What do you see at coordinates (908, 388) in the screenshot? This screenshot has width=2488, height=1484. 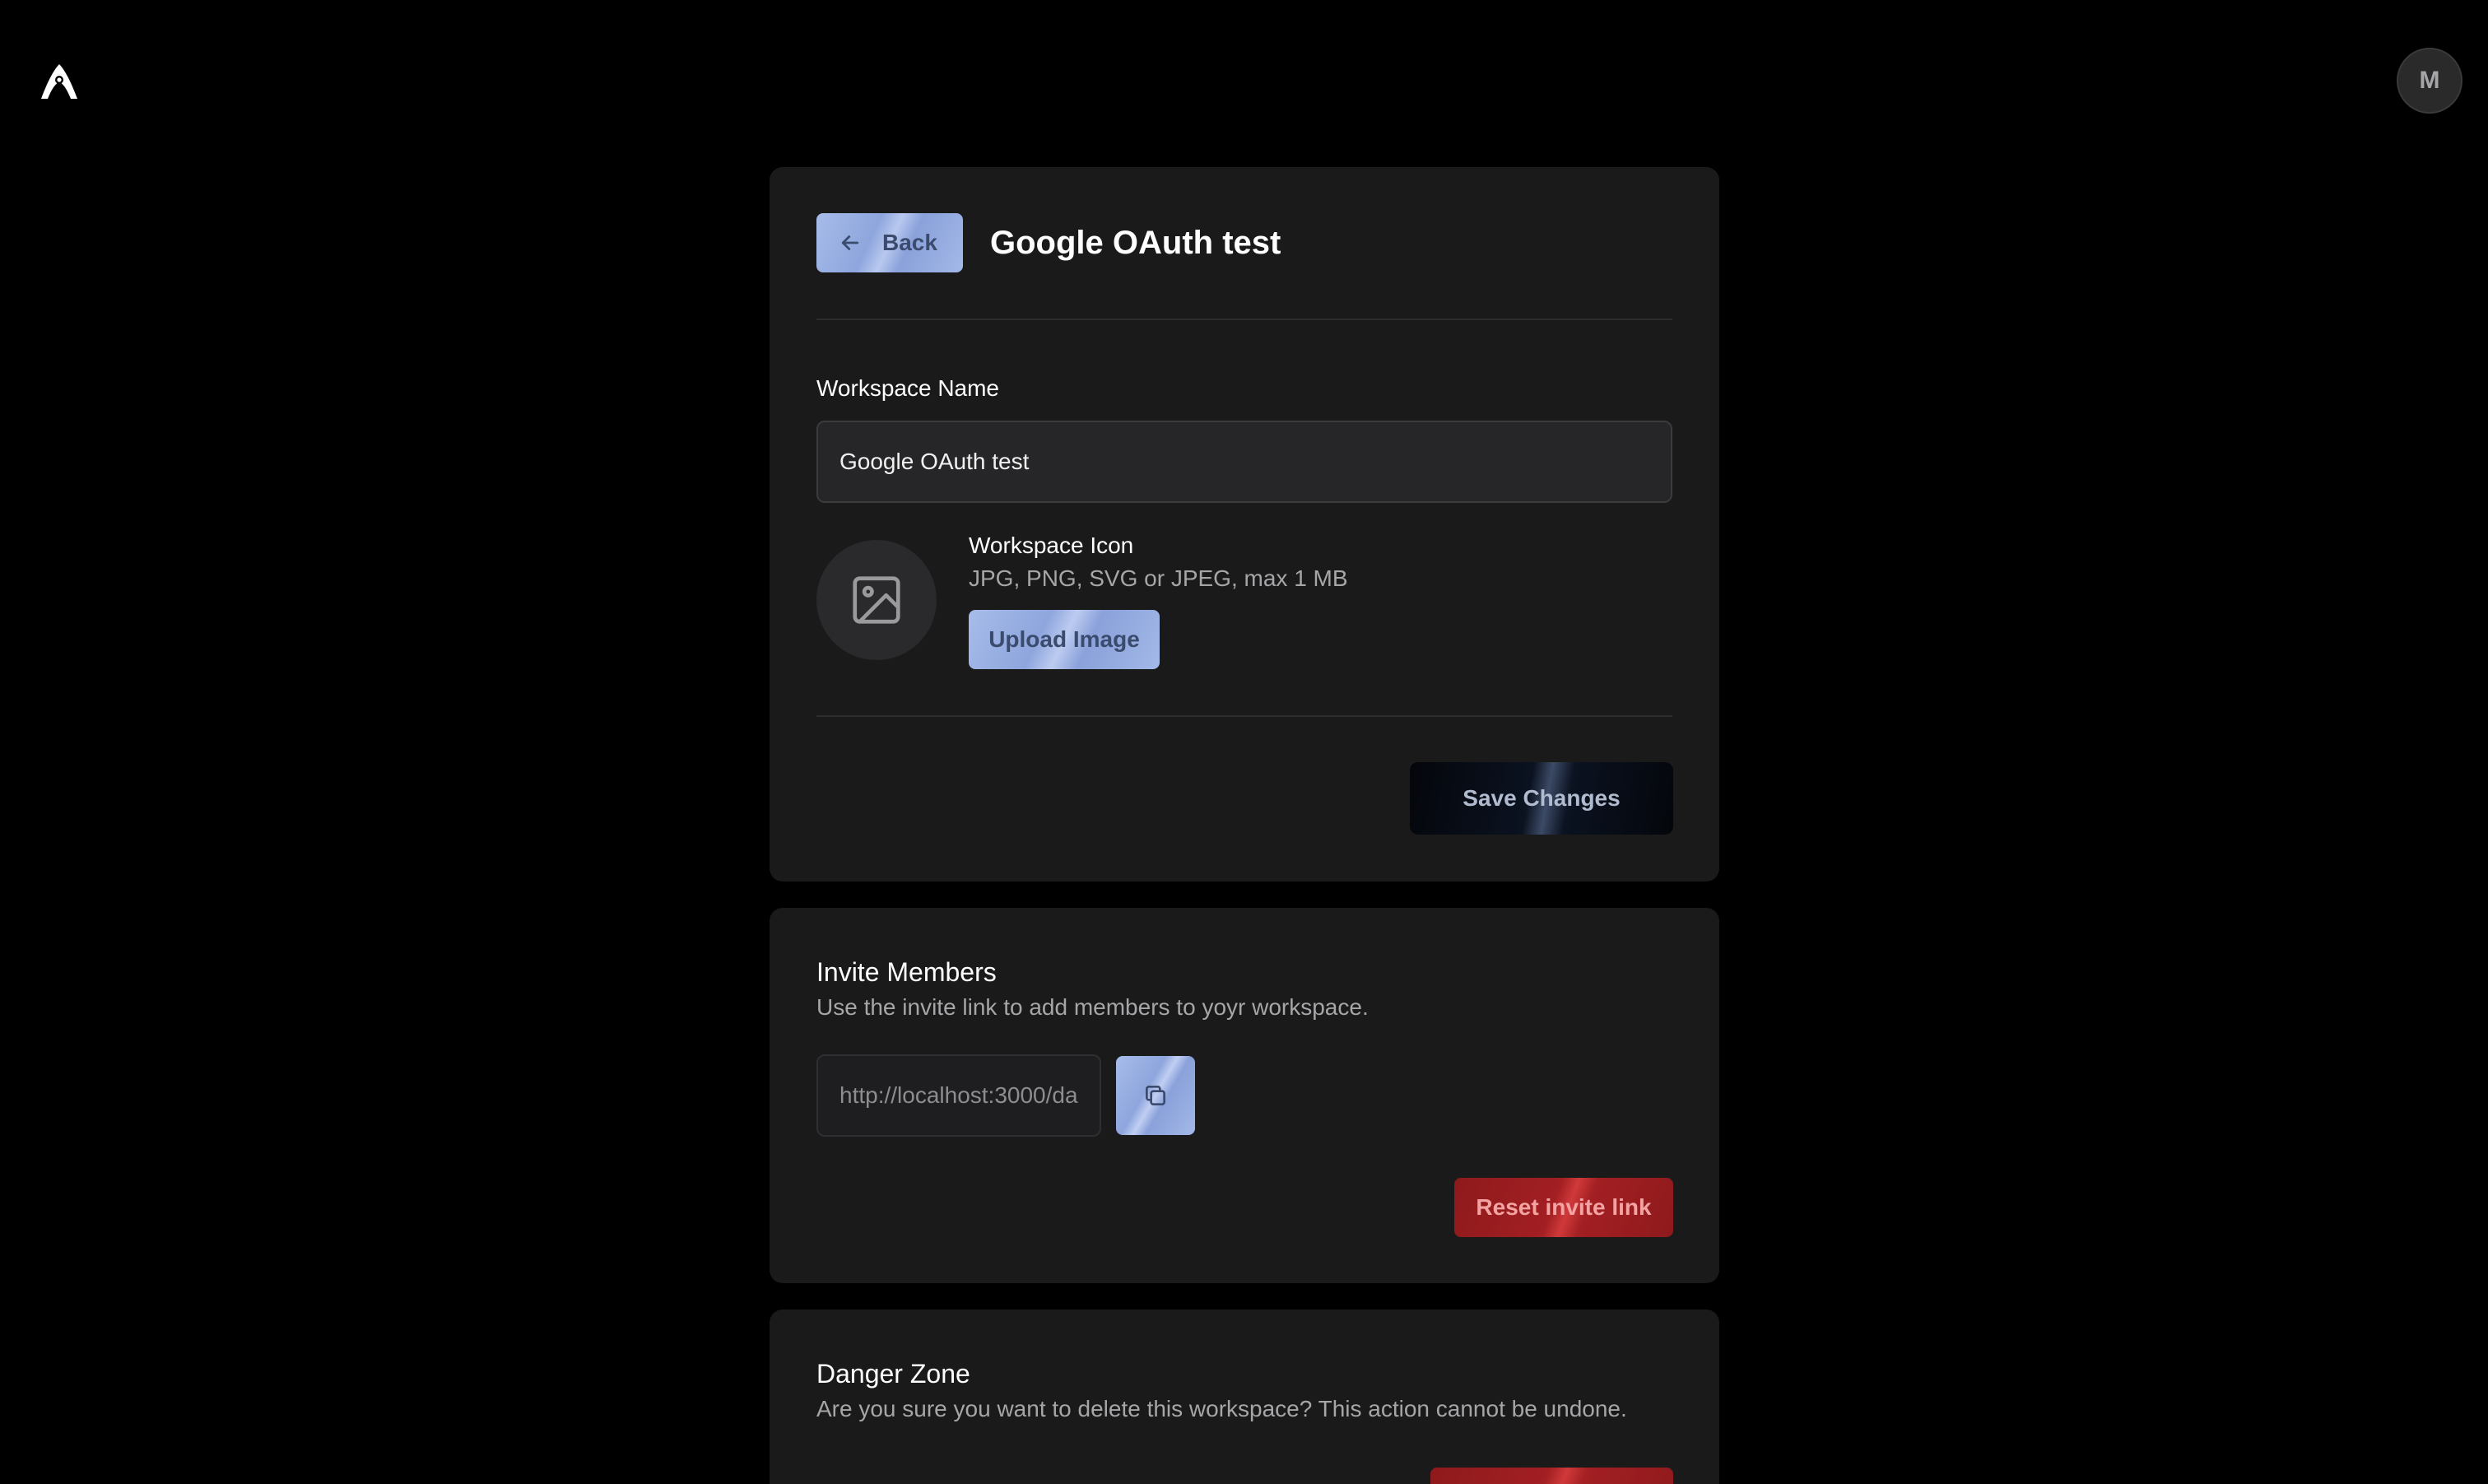 I see `workspace-name-label: Workspace Name` at bounding box center [908, 388].